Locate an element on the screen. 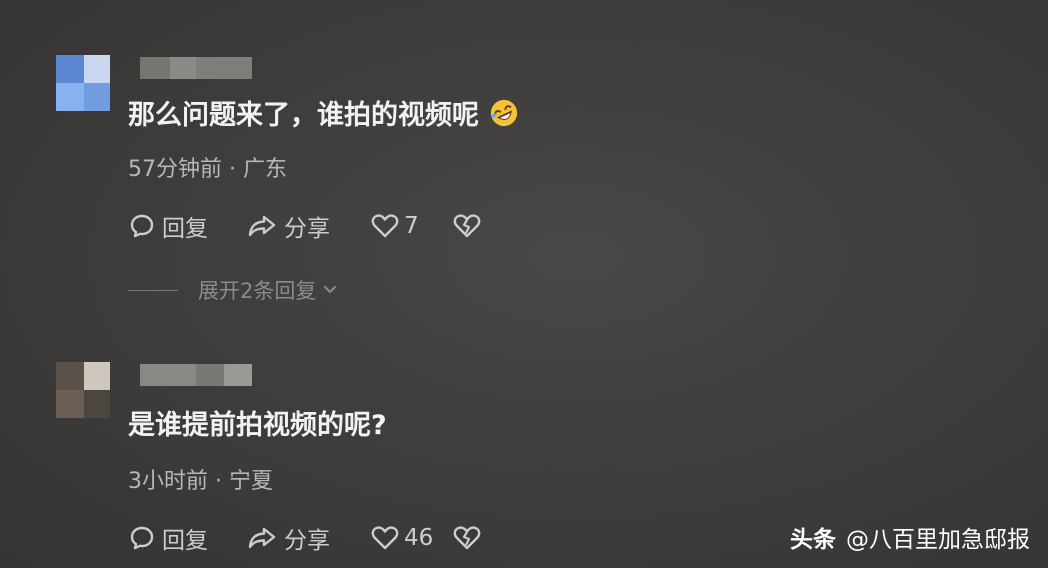 The width and height of the screenshot is (1048, 568). comment-text: 那么问题来了，谁拍的视频呢 is located at coordinates (323, 112).